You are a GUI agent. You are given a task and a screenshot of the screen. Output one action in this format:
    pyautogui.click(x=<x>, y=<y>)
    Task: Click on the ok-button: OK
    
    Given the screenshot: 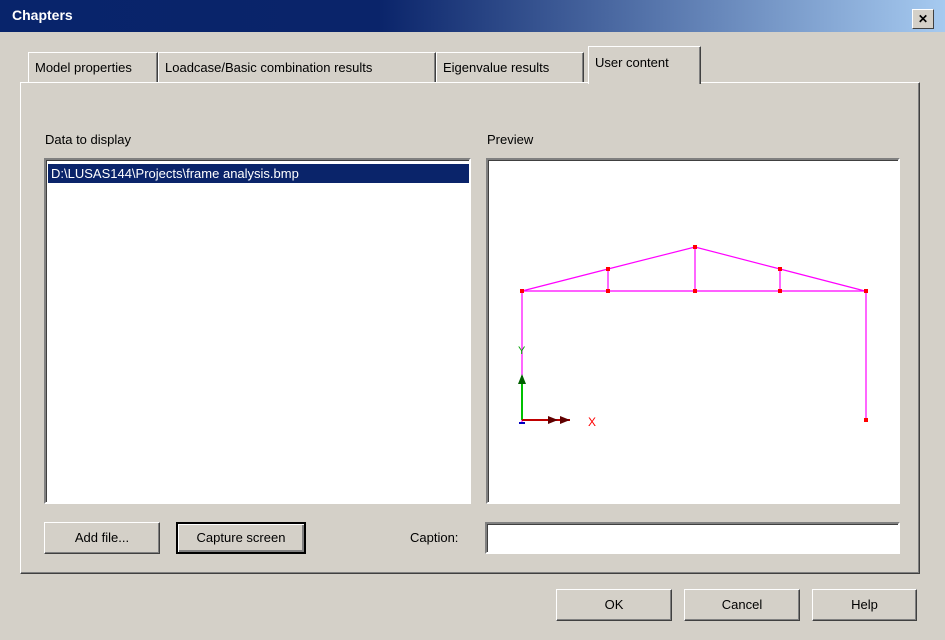 What is the action you would take?
    pyautogui.click(x=614, y=605)
    